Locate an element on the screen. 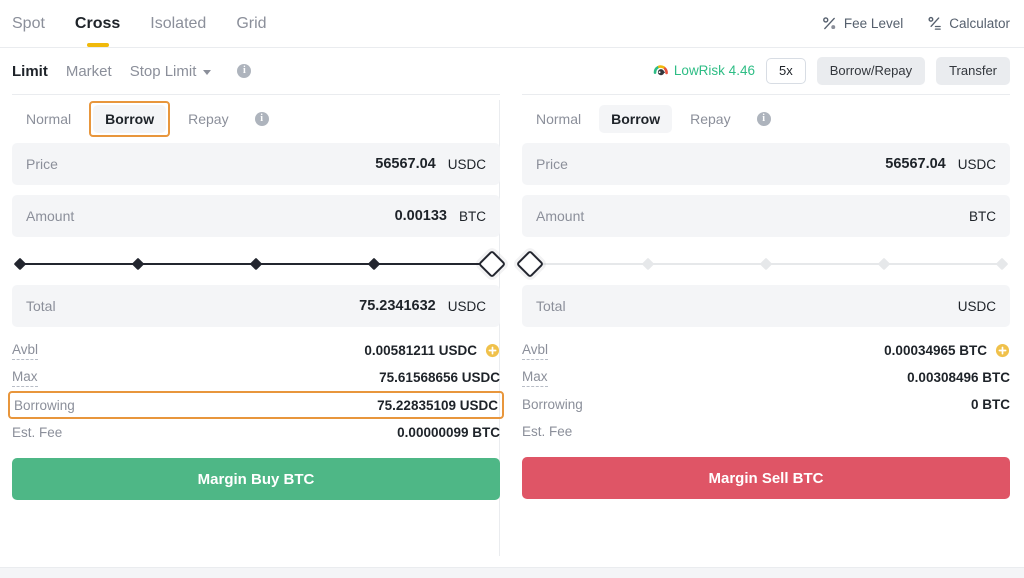 This screenshot has height=578, width=1024. buy-row-est-fee-key: Est. Fee is located at coordinates (37, 432).